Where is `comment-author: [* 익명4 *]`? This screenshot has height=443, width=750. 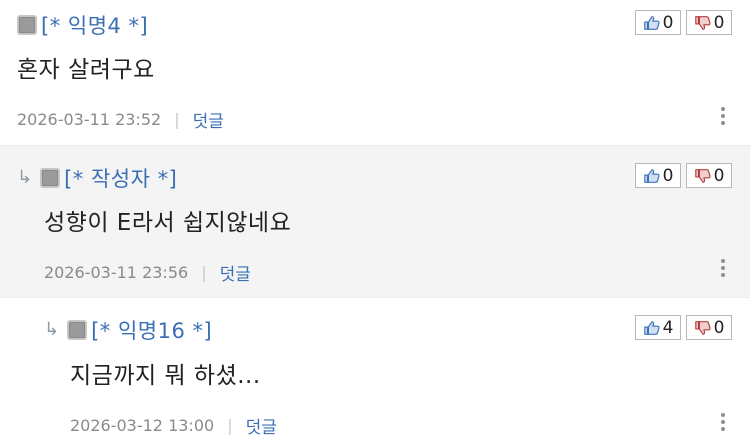 comment-author: [* 익명4 *] is located at coordinates (94, 25).